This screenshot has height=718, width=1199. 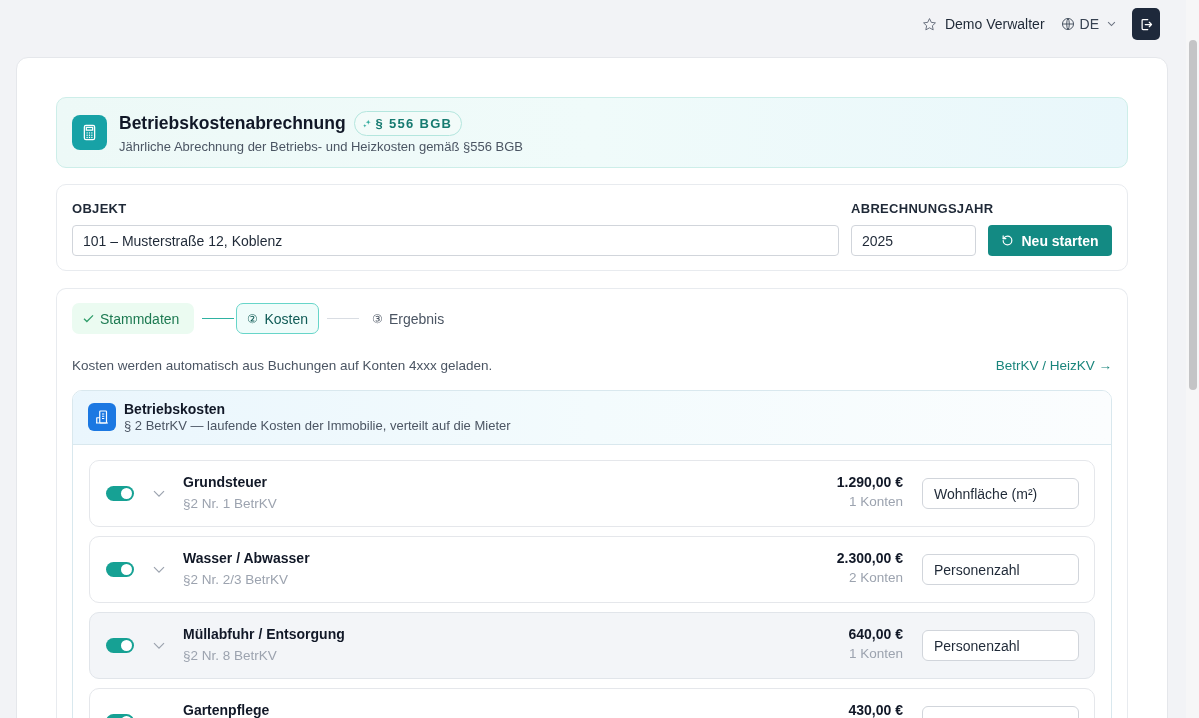 What do you see at coordinates (408, 318) in the screenshot?
I see `step-tab: ③ Ergebnis` at bounding box center [408, 318].